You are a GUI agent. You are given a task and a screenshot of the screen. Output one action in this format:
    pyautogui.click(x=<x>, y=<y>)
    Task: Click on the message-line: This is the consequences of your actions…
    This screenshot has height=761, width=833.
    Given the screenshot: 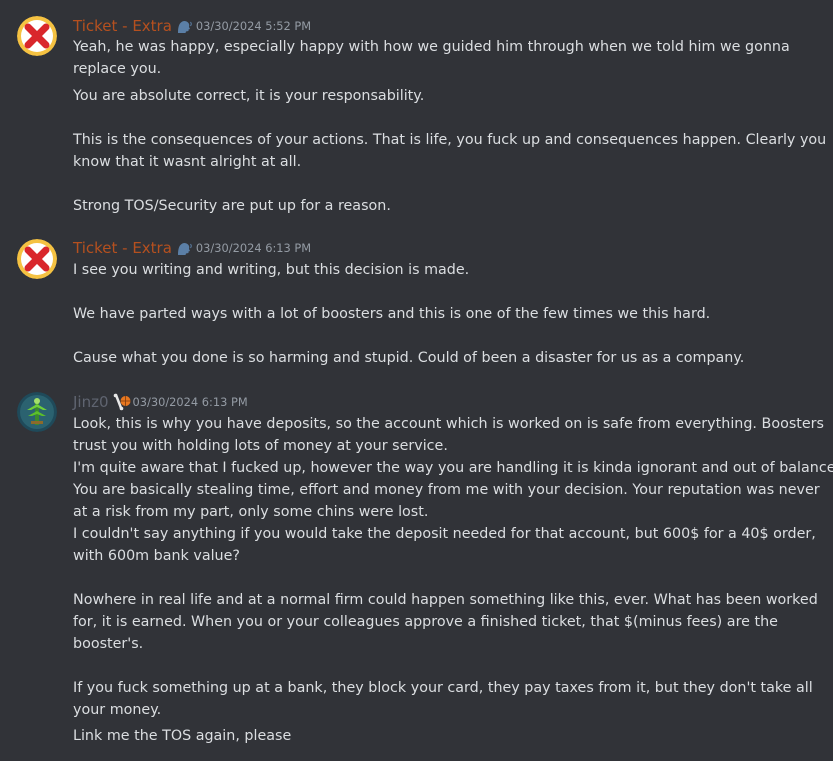 What is the action you would take?
    pyautogui.click(x=450, y=140)
    